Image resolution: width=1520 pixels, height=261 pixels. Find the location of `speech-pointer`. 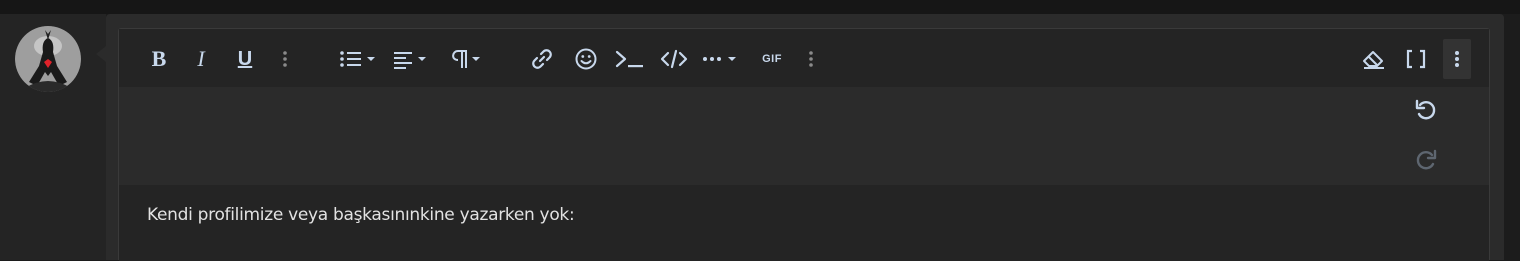

speech-pointer is located at coordinates (101, 54).